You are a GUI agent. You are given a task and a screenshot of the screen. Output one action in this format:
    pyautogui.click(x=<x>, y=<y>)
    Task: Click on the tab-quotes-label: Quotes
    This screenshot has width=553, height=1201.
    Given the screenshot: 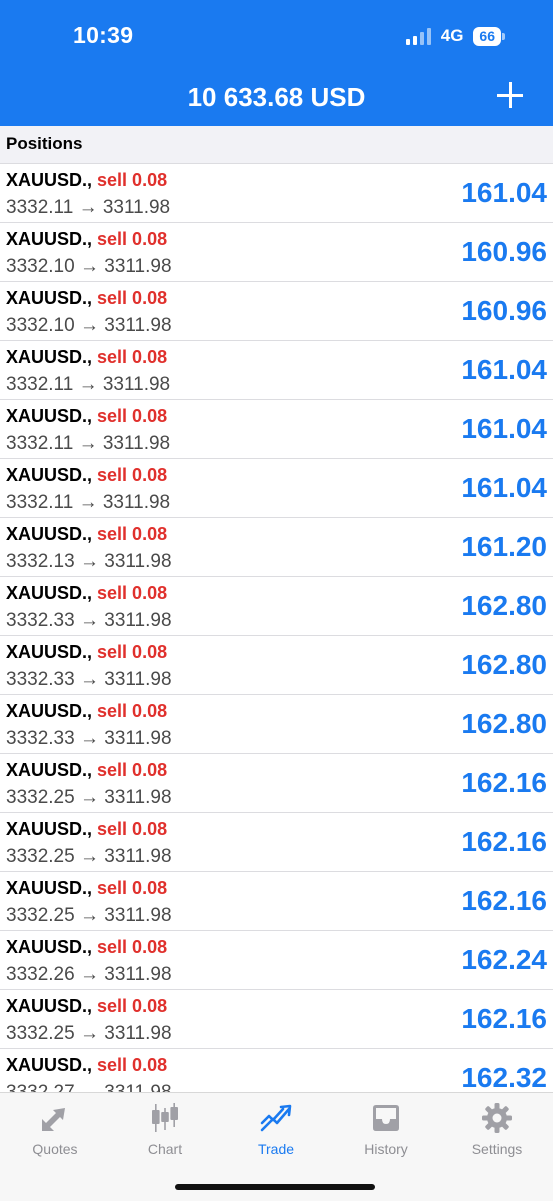 What is the action you would take?
    pyautogui.click(x=55, y=1149)
    